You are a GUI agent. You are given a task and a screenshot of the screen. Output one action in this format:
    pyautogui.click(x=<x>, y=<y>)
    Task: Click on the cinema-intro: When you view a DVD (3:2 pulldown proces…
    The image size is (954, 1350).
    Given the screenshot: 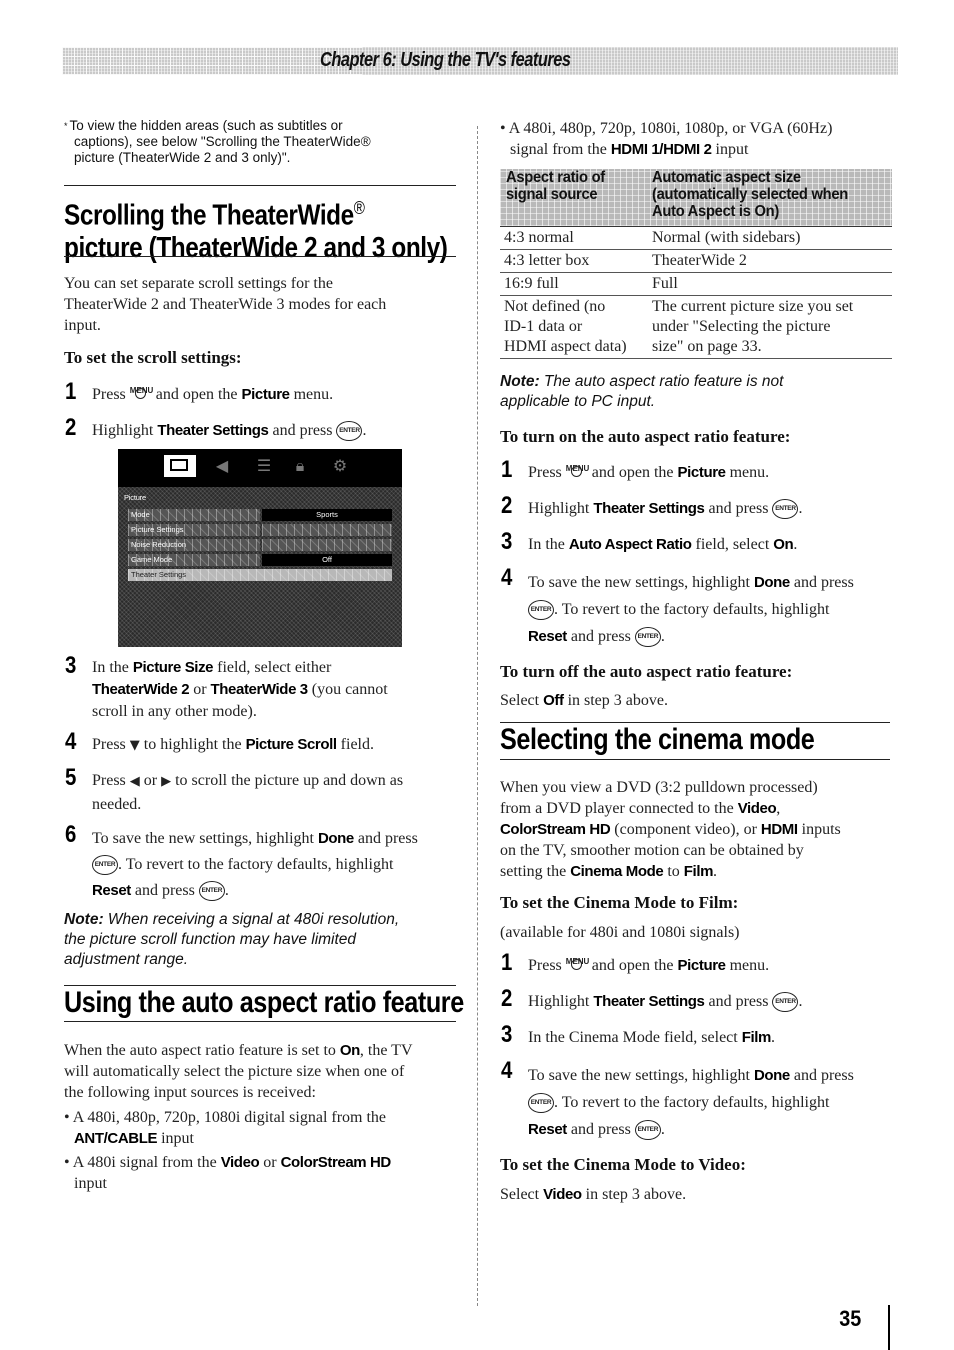 What is the action you would take?
    pyautogui.click(x=698, y=829)
    